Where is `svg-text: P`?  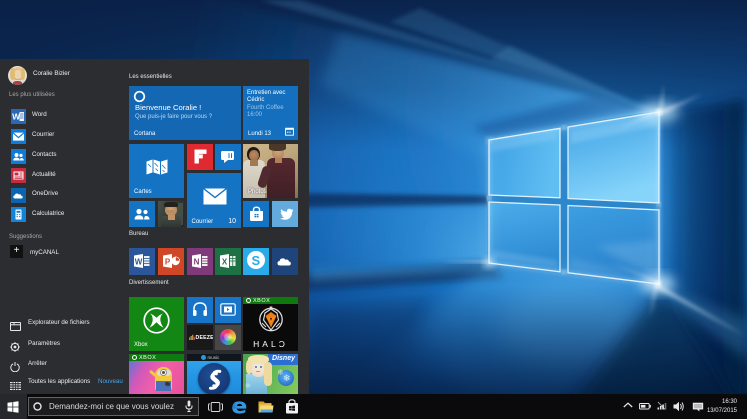
svg-text: P is located at coordinates (168, 262).